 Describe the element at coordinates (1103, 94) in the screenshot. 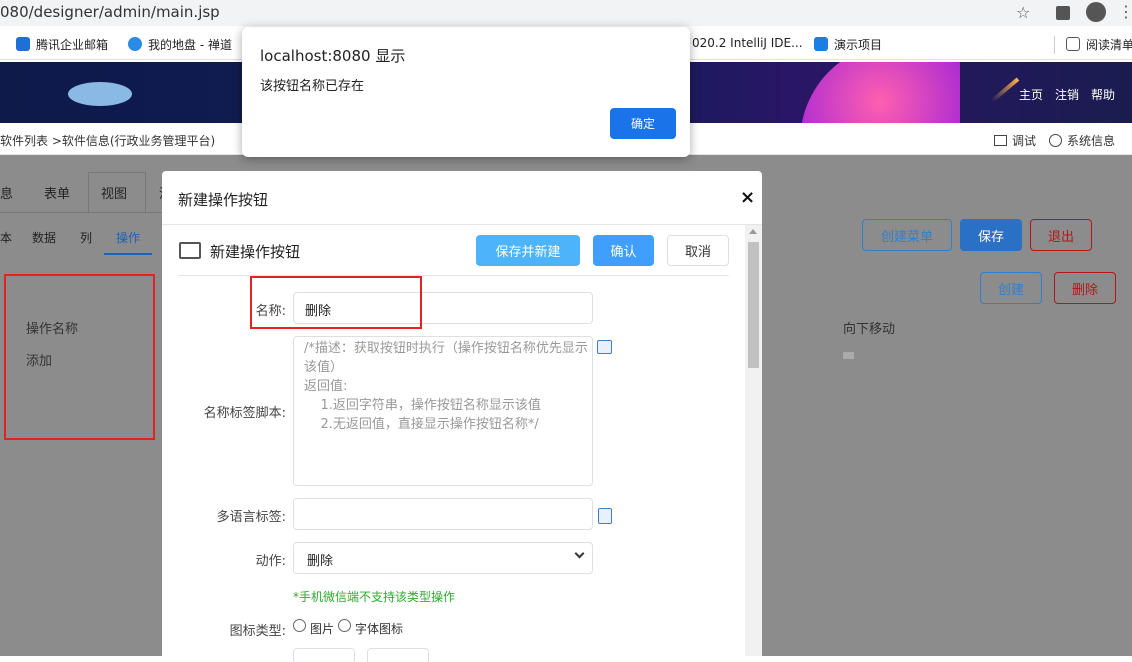

I see `nav-help: 帮助` at that location.